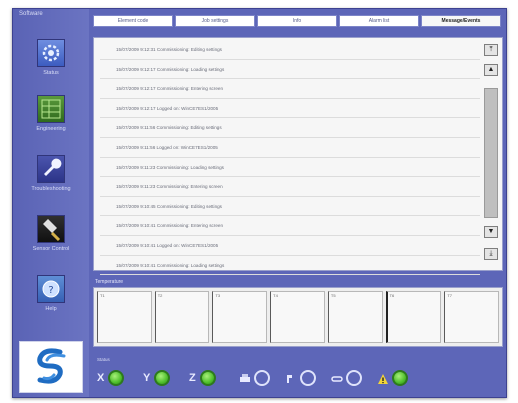 The width and height of the screenshot is (518, 403). I want to click on company-logo, so click(51, 367).